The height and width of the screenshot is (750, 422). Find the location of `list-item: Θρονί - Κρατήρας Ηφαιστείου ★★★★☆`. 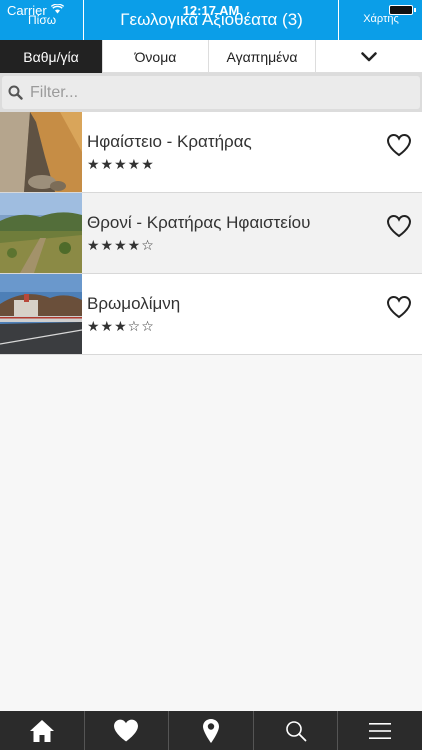

list-item: Θρονί - Κρατήρας Ηφαιστείου ★★★★☆ is located at coordinates (211, 233).